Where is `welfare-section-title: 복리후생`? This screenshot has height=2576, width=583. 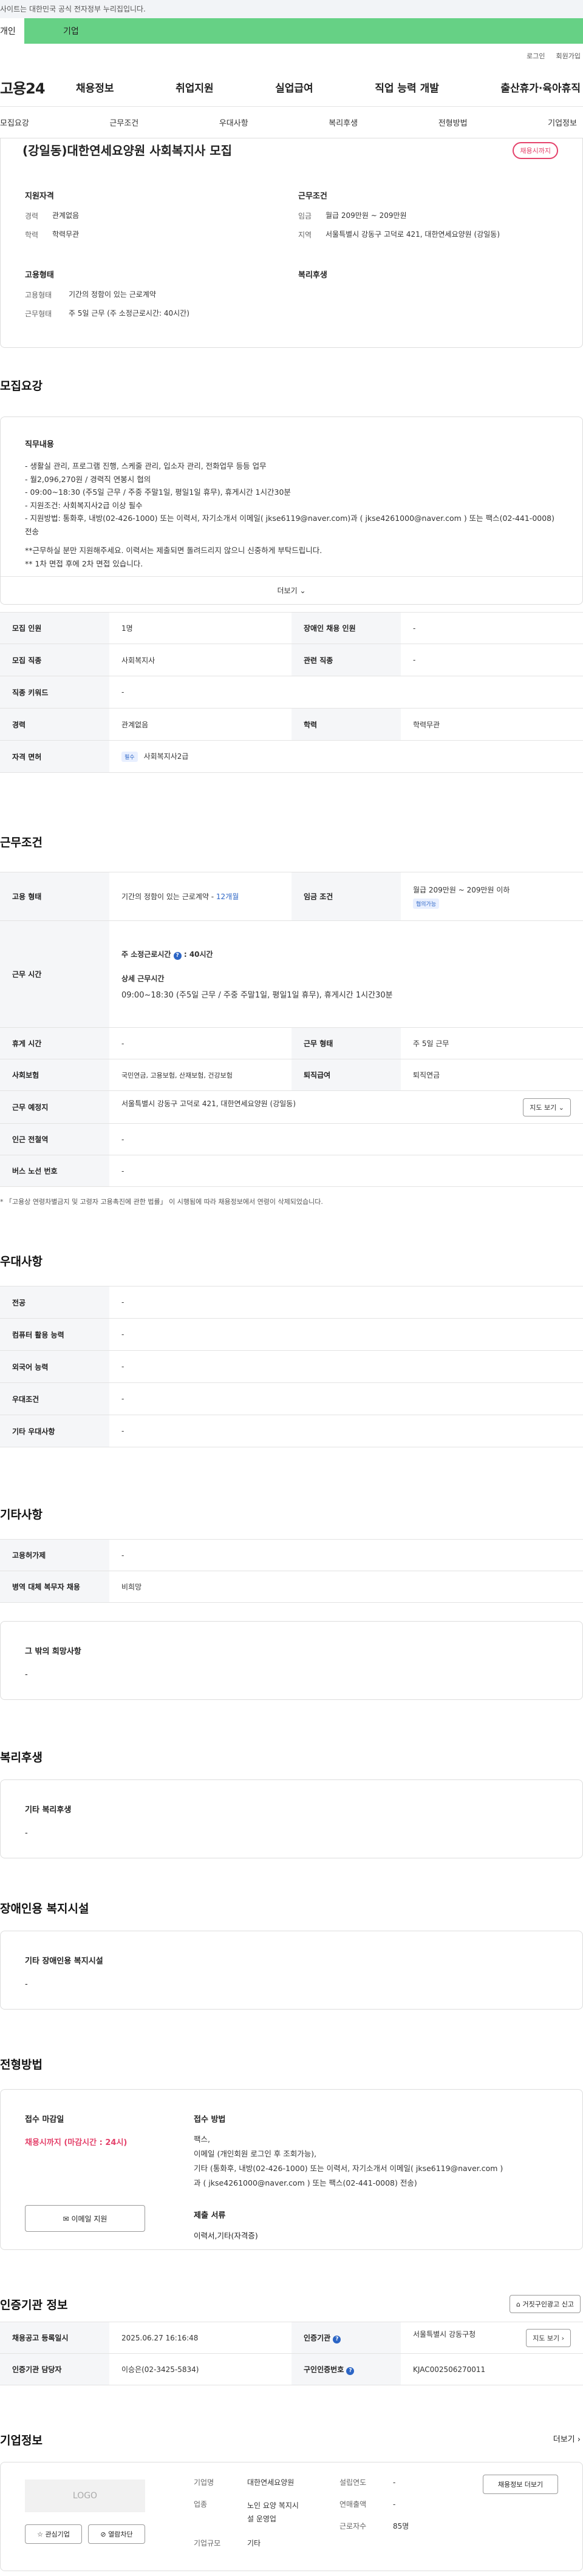 welfare-section-title: 복리후생 is located at coordinates (21, 1757).